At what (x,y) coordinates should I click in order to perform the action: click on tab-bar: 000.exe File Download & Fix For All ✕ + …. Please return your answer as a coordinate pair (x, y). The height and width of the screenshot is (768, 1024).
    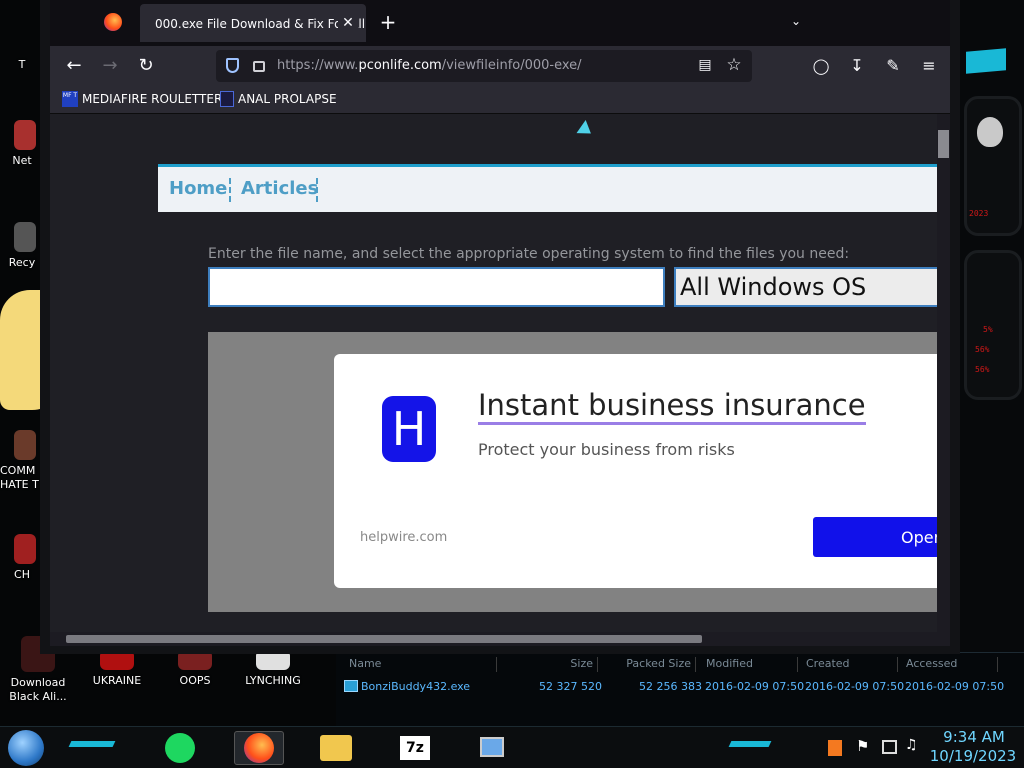
    Looking at the image, I should click on (500, 23).